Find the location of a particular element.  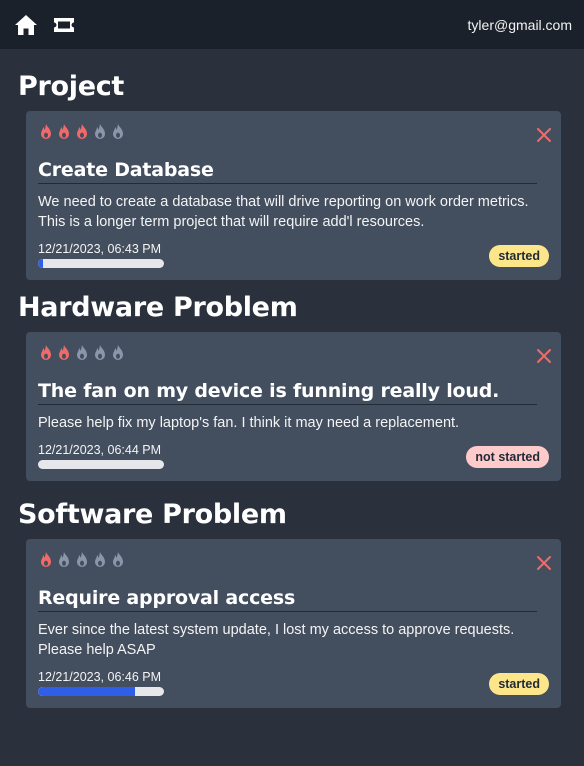

section-title: Project is located at coordinates (71, 86).